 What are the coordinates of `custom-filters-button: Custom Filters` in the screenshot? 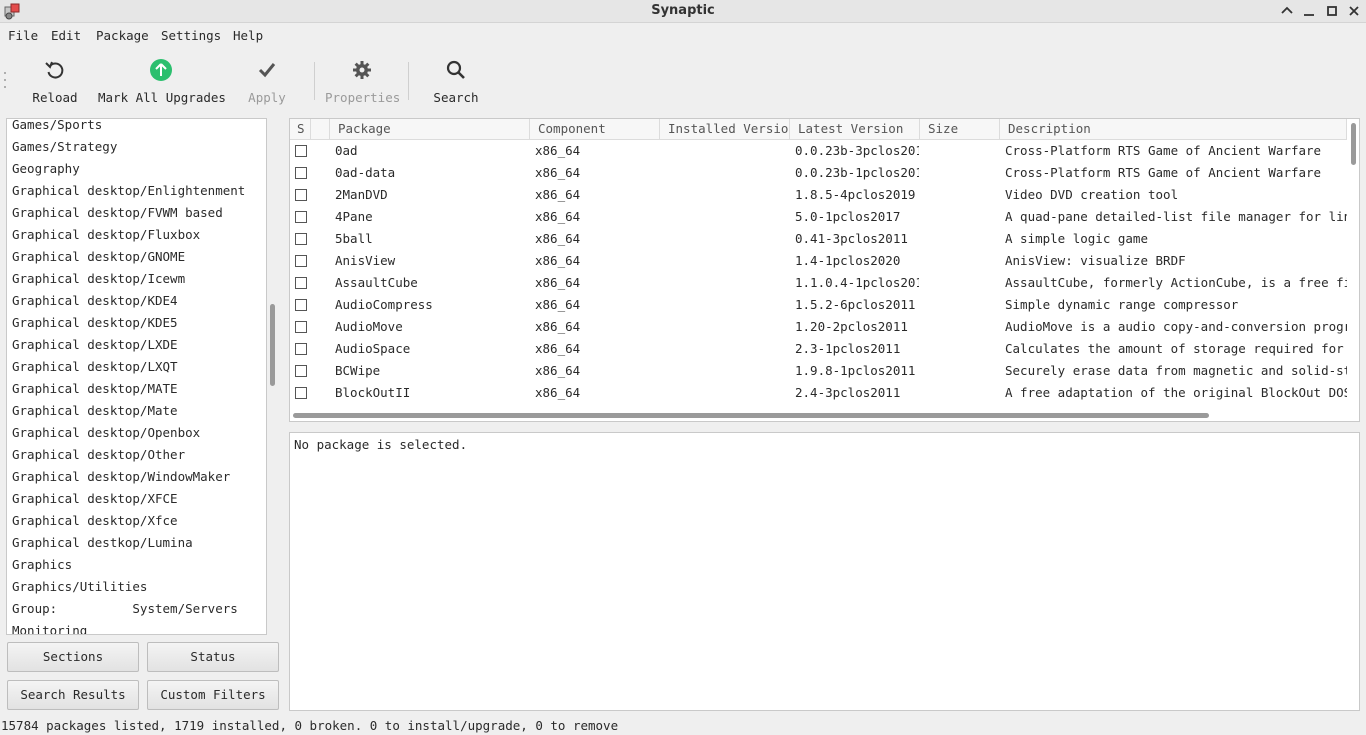 It's located at (213, 695).